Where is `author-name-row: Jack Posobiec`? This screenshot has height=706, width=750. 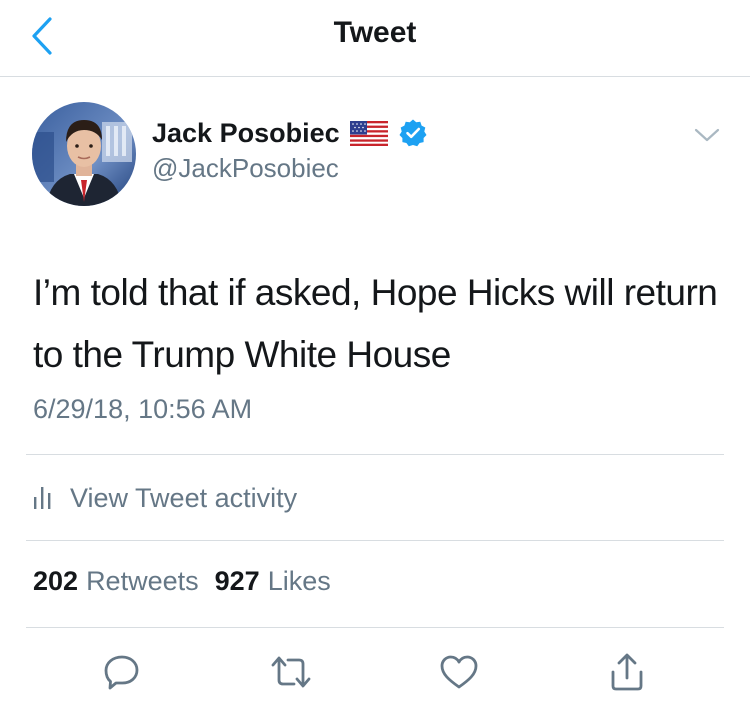
author-name-row: Jack Posobiec is located at coordinates (290, 133).